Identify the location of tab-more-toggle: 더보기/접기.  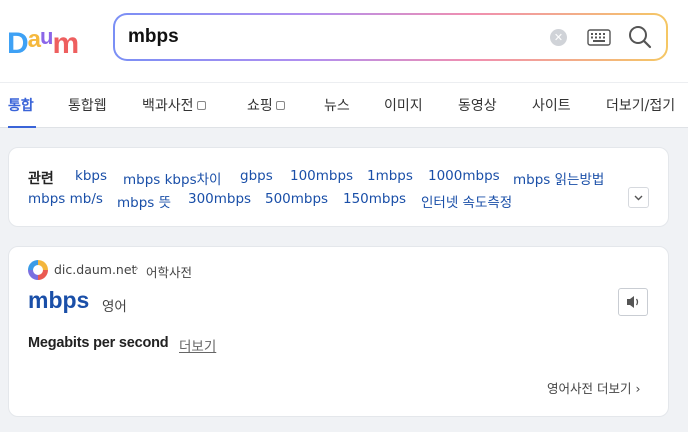
(640, 105).